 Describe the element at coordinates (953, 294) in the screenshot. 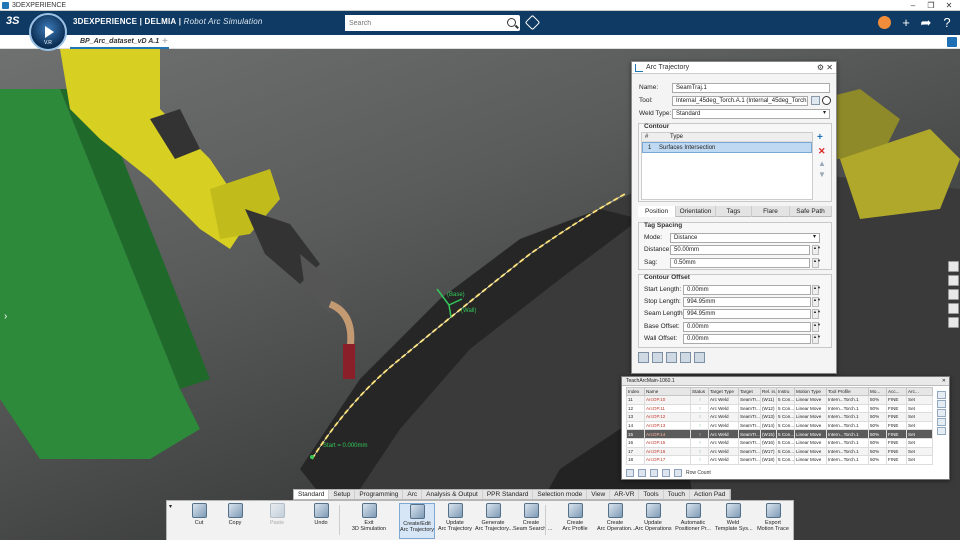

I see `fit-icon` at that location.